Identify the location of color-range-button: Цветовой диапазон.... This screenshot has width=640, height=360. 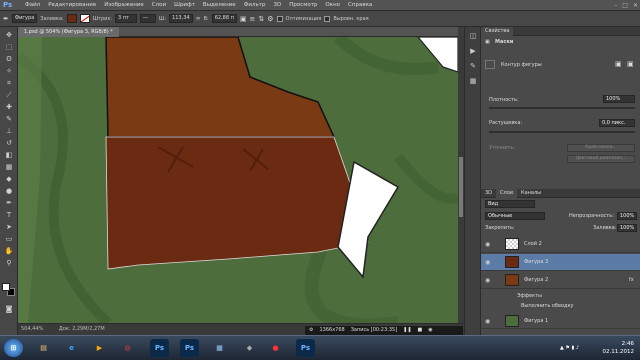
(601, 159).